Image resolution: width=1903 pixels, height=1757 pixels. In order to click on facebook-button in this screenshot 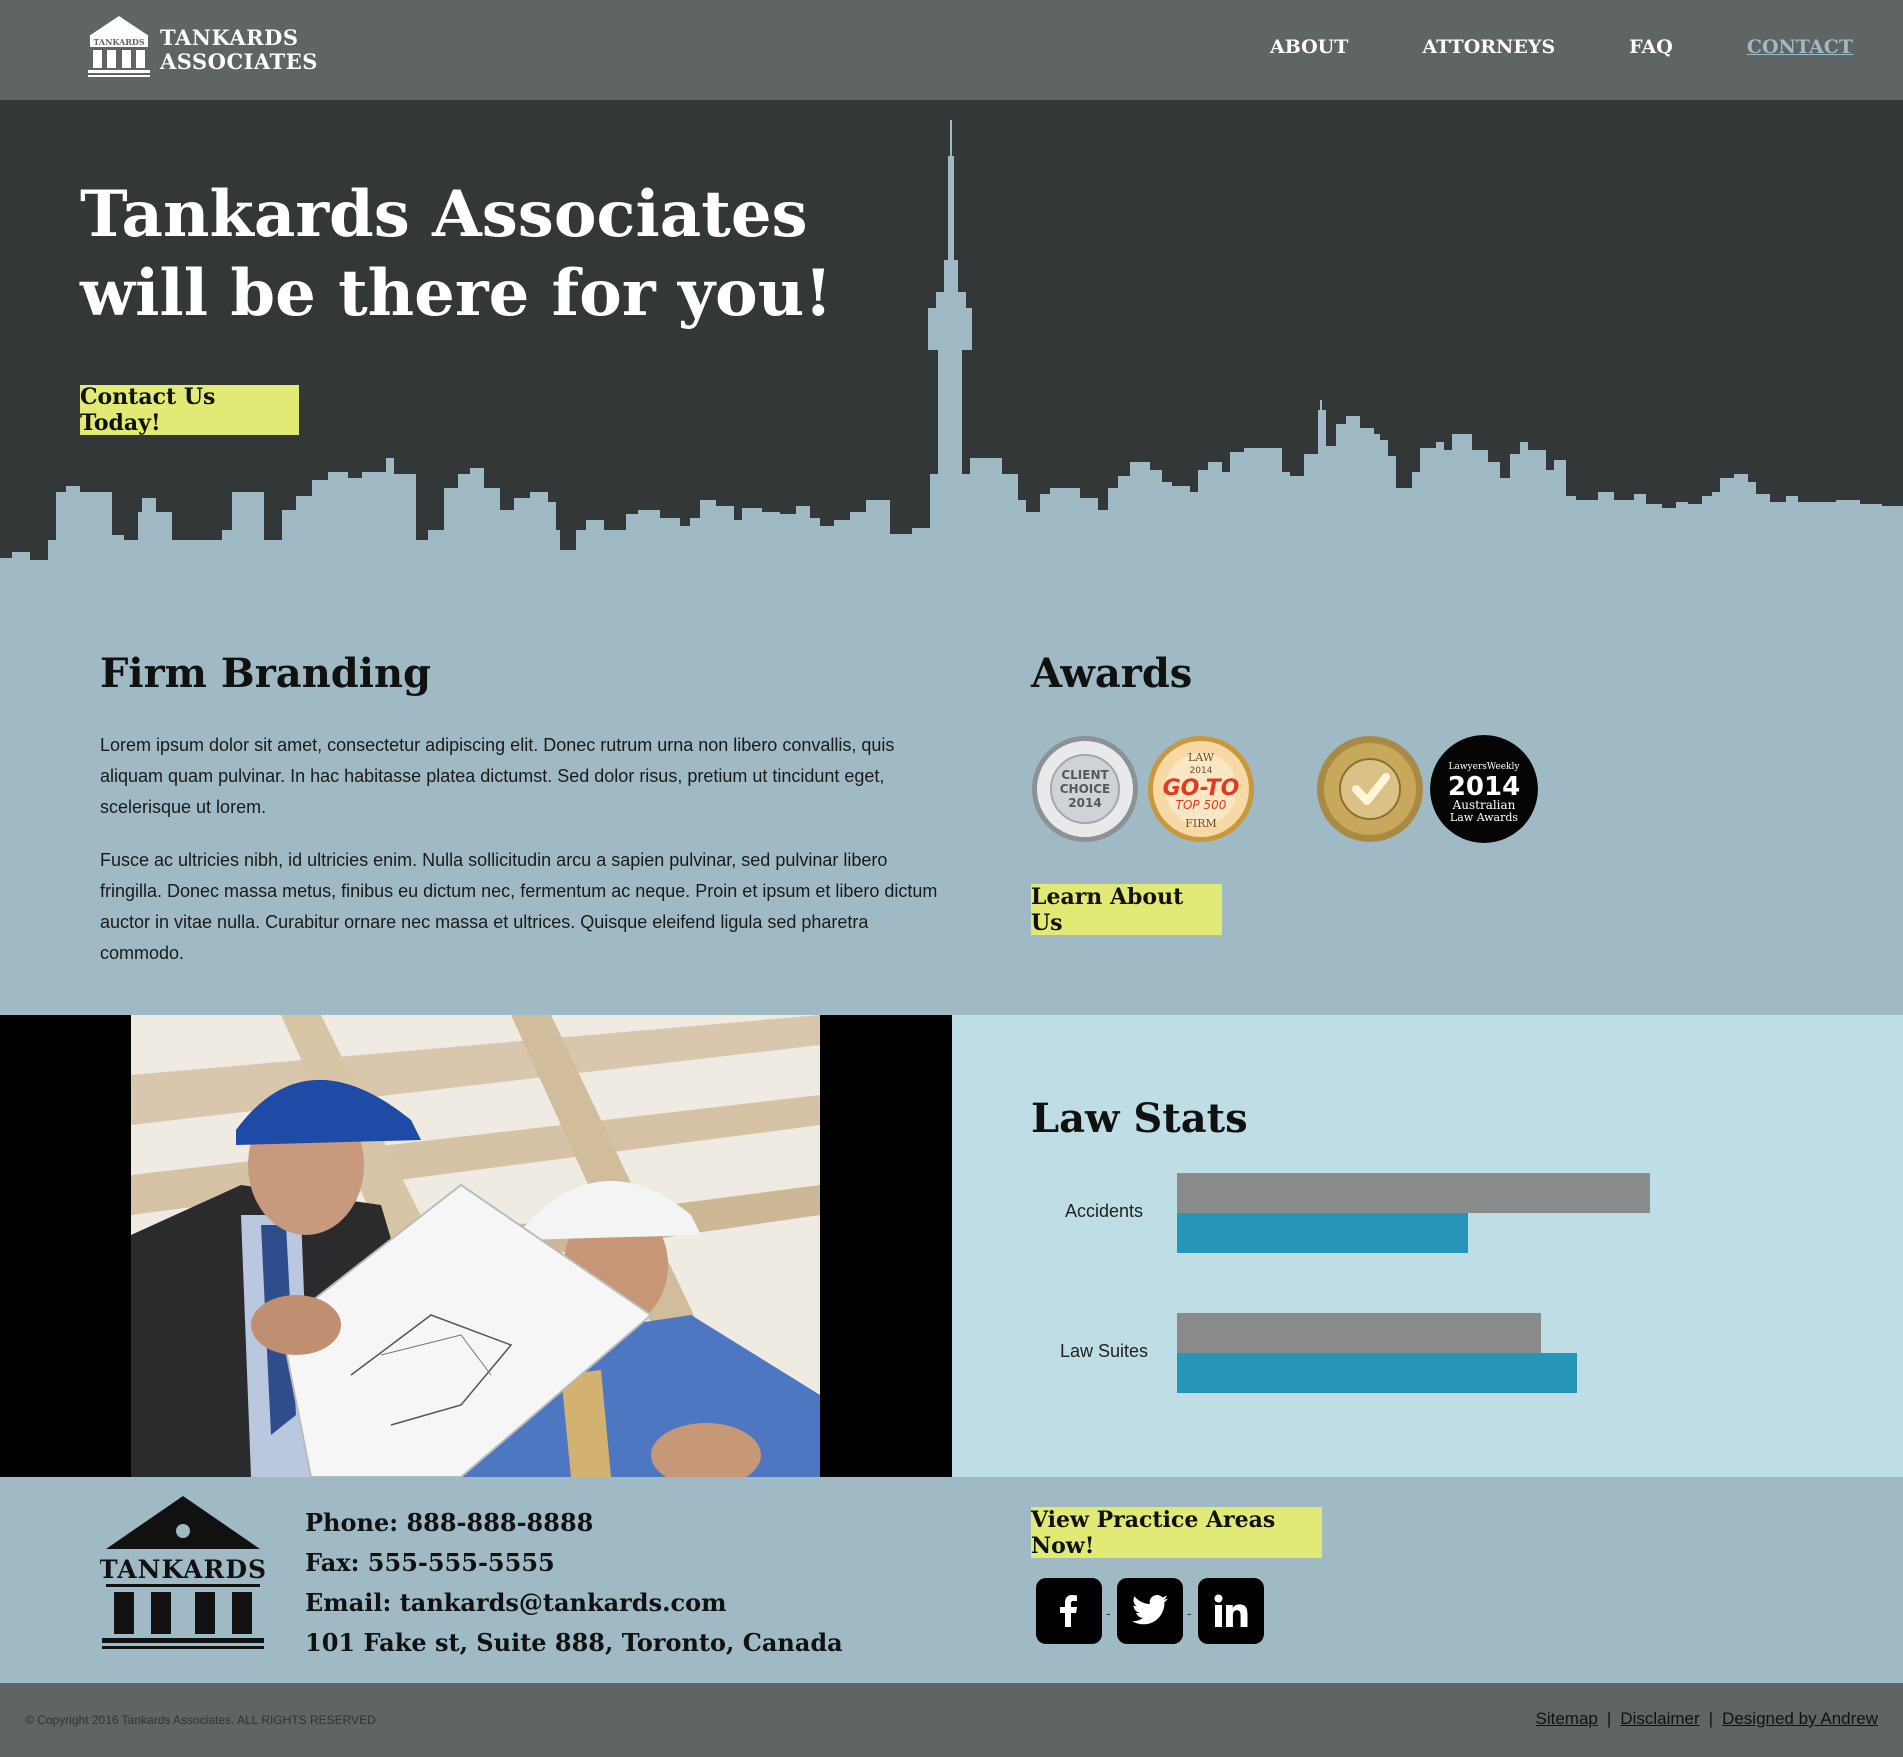, I will do `click(1069, 1611)`.